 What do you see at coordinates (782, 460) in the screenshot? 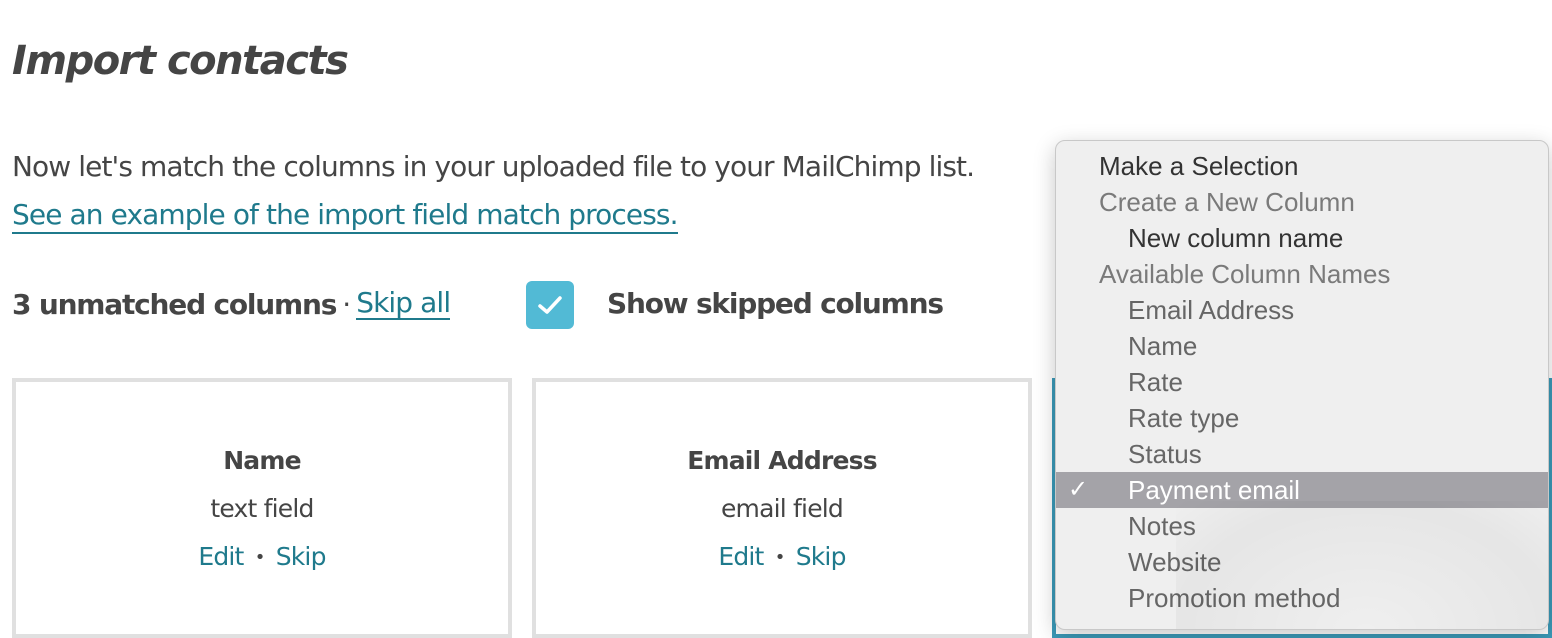
I see `column-name: Email Address` at bounding box center [782, 460].